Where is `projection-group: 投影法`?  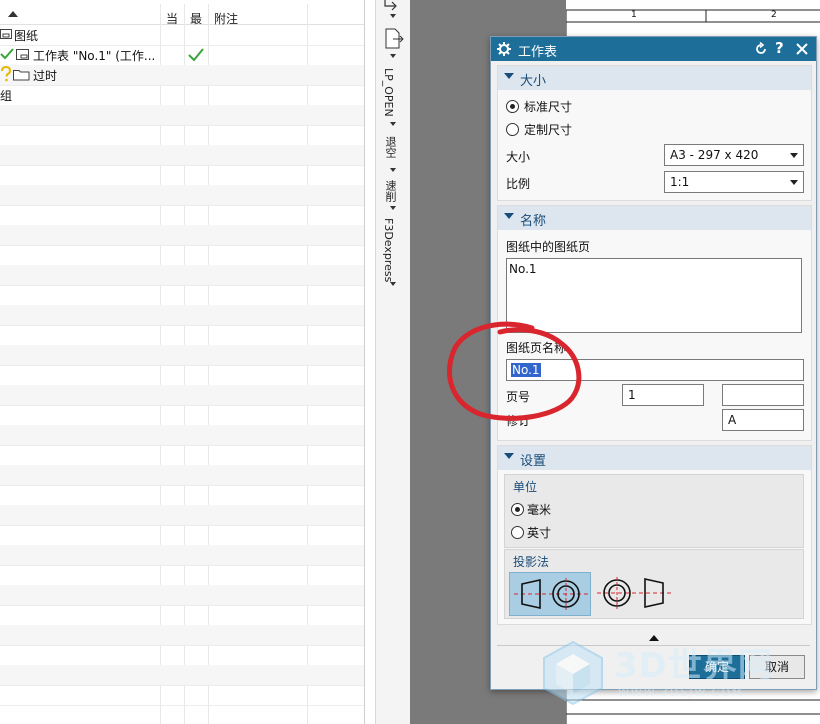 projection-group: 投影法 is located at coordinates (654, 584).